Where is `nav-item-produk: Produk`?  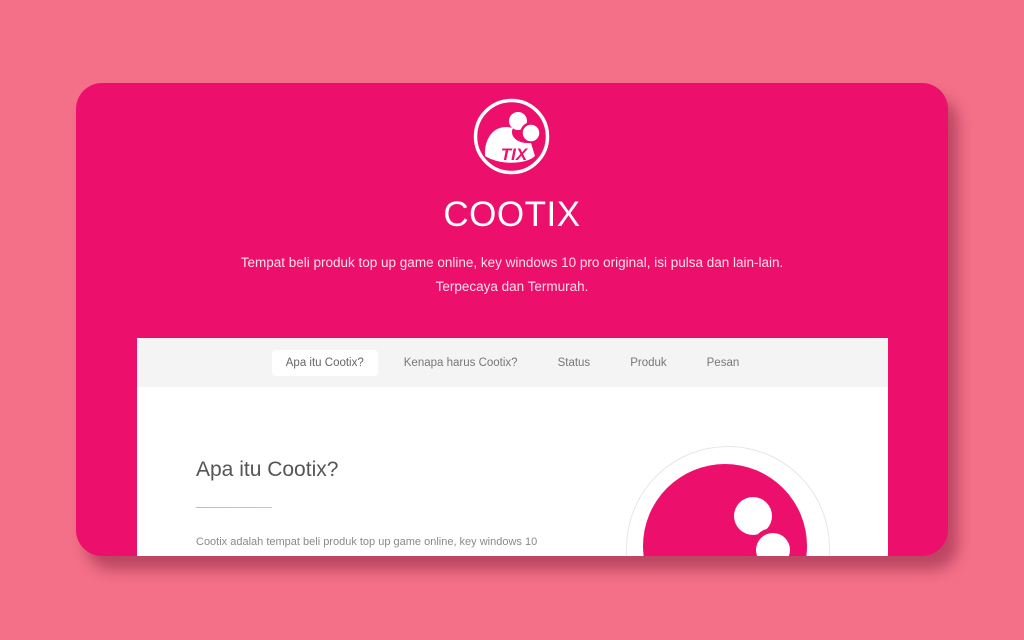 nav-item-produk: Produk is located at coordinates (648, 363).